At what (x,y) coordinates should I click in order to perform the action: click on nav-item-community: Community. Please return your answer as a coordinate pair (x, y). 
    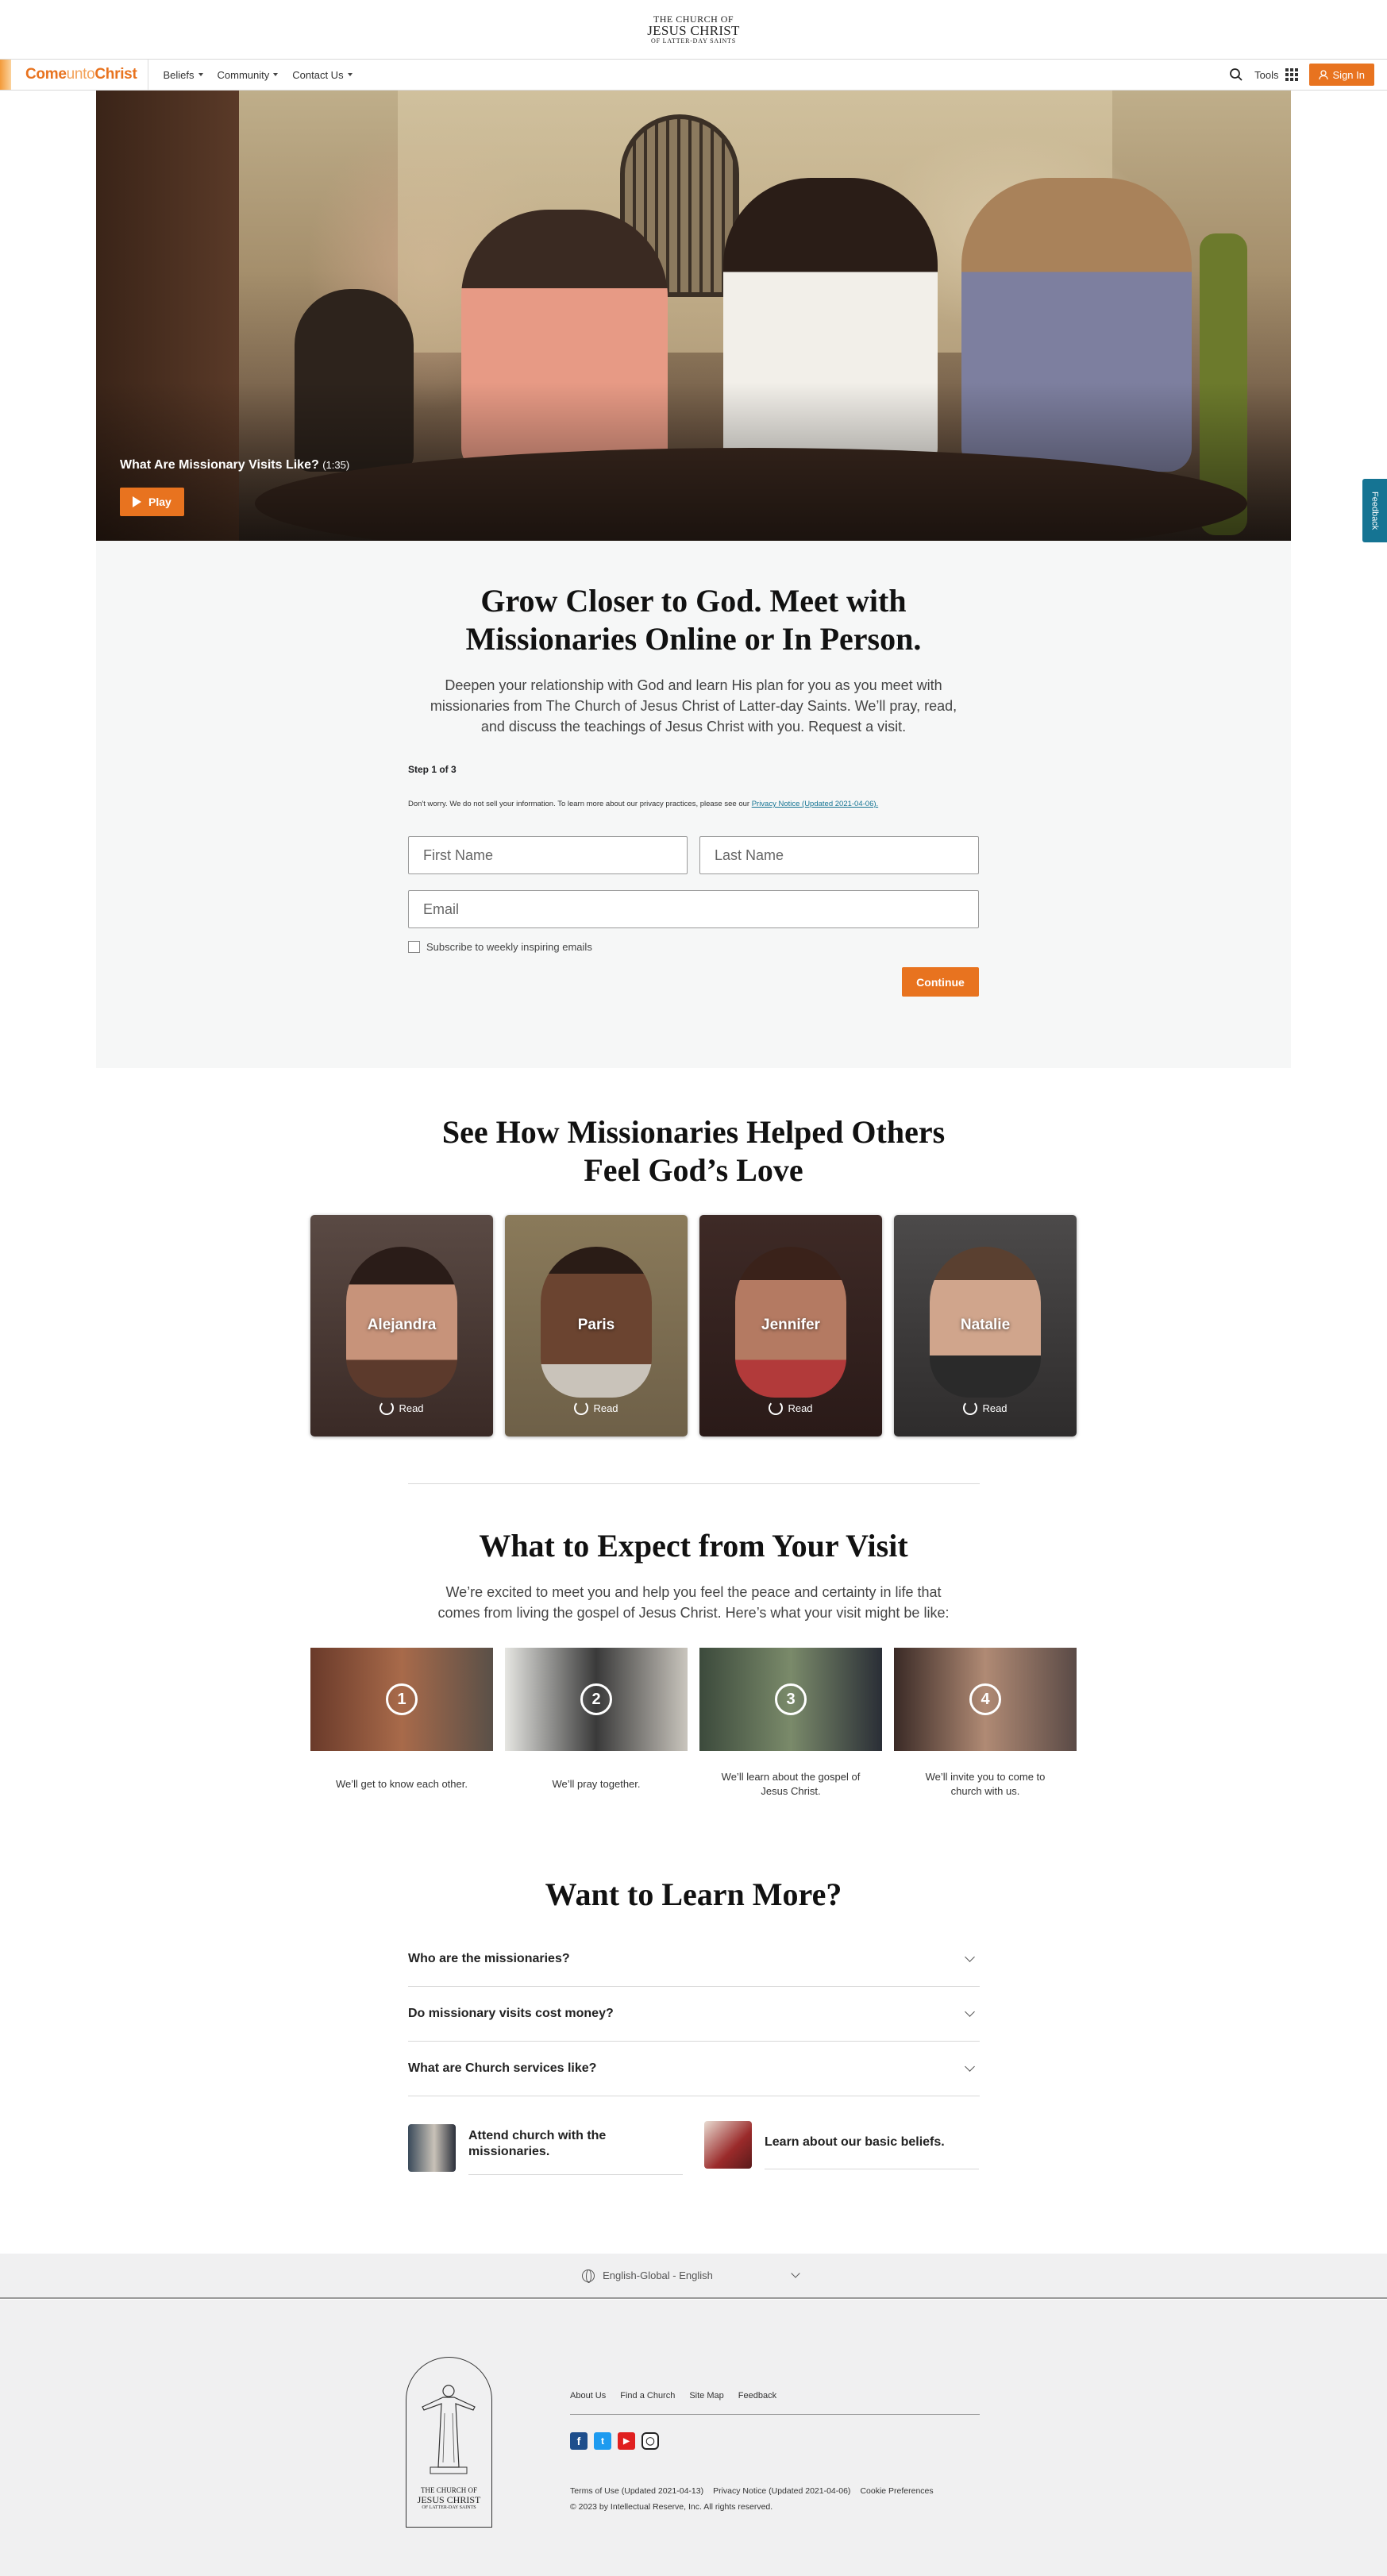
    Looking at the image, I should click on (249, 75).